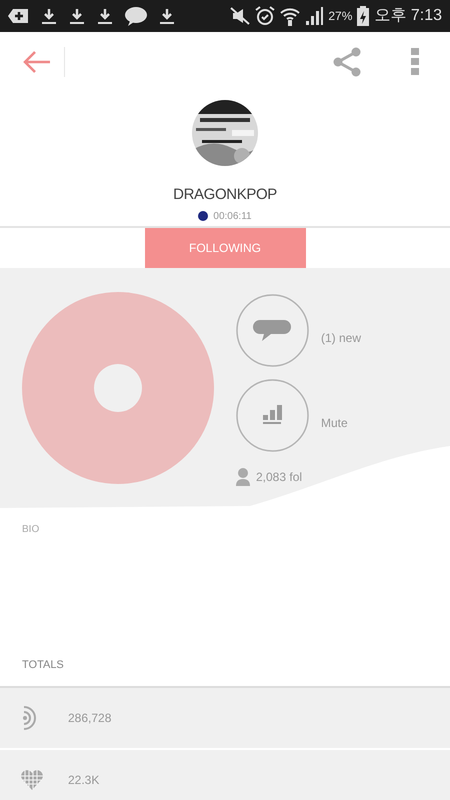 Image resolution: width=450 pixels, height=800 pixels. What do you see at coordinates (32, 780) in the screenshot?
I see `heart-icon` at bounding box center [32, 780].